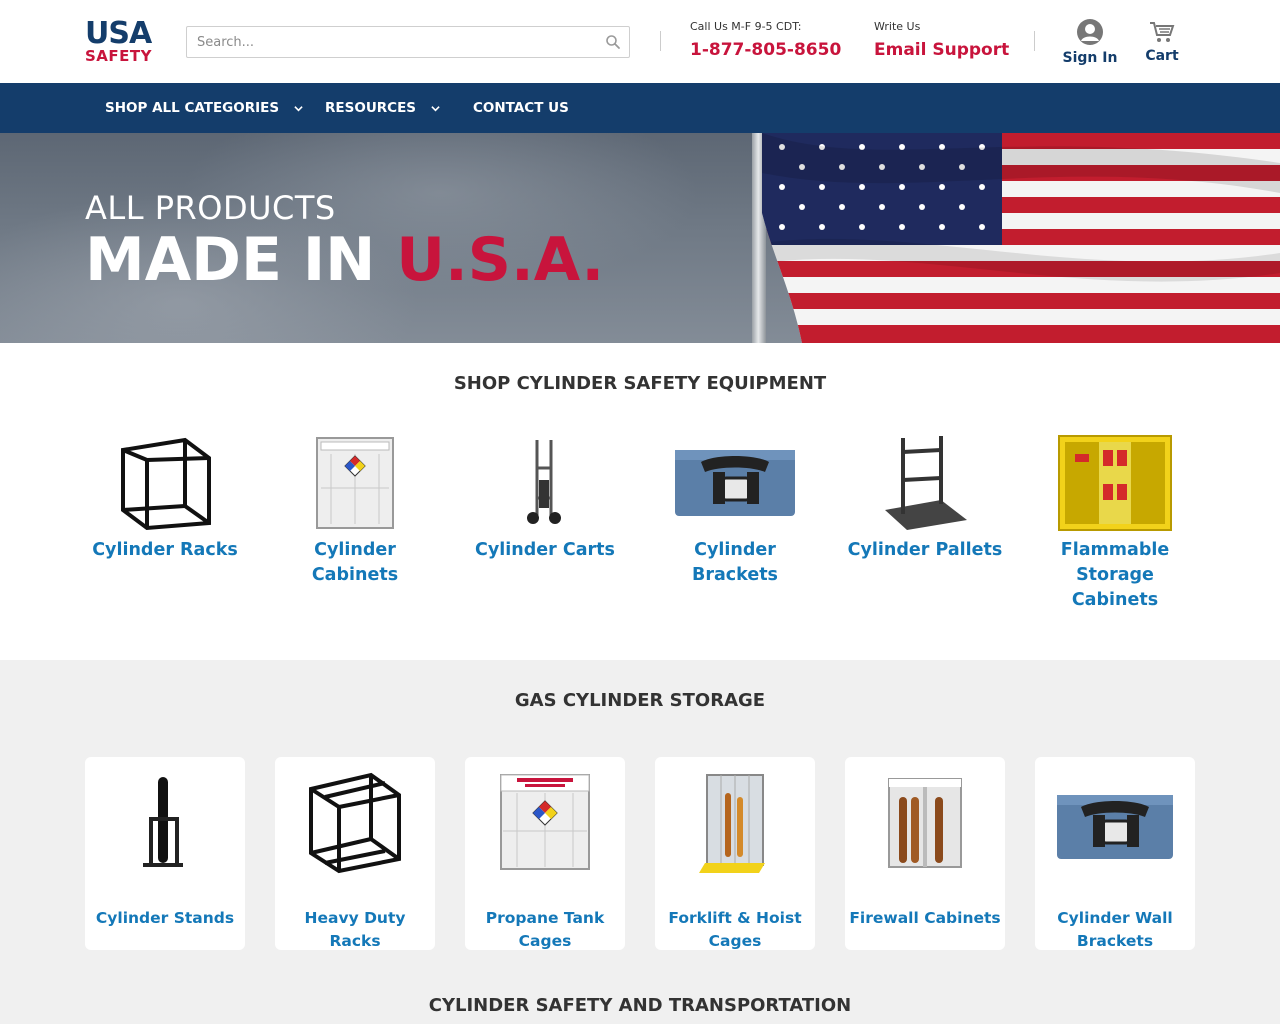 This screenshot has width=1280, height=1024. What do you see at coordinates (640, 108) in the screenshot?
I see `main-nav: SHOP ALL CATEGORIES RESOURCES CONTACT US` at bounding box center [640, 108].